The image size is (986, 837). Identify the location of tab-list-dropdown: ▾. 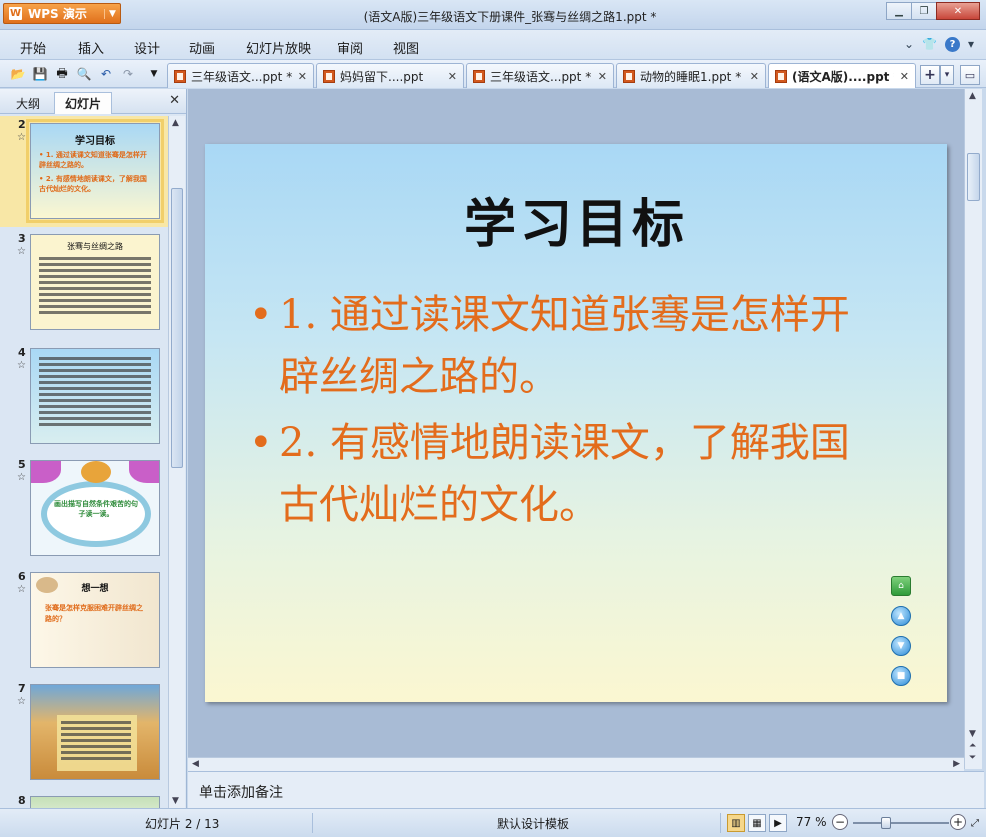
(947, 75).